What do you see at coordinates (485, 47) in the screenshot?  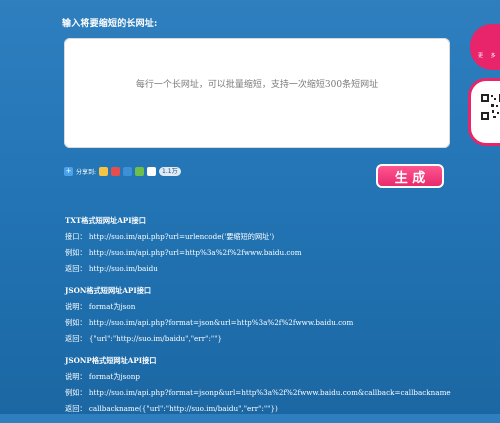 I see `side-more-tab: 更 多` at bounding box center [485, 47].